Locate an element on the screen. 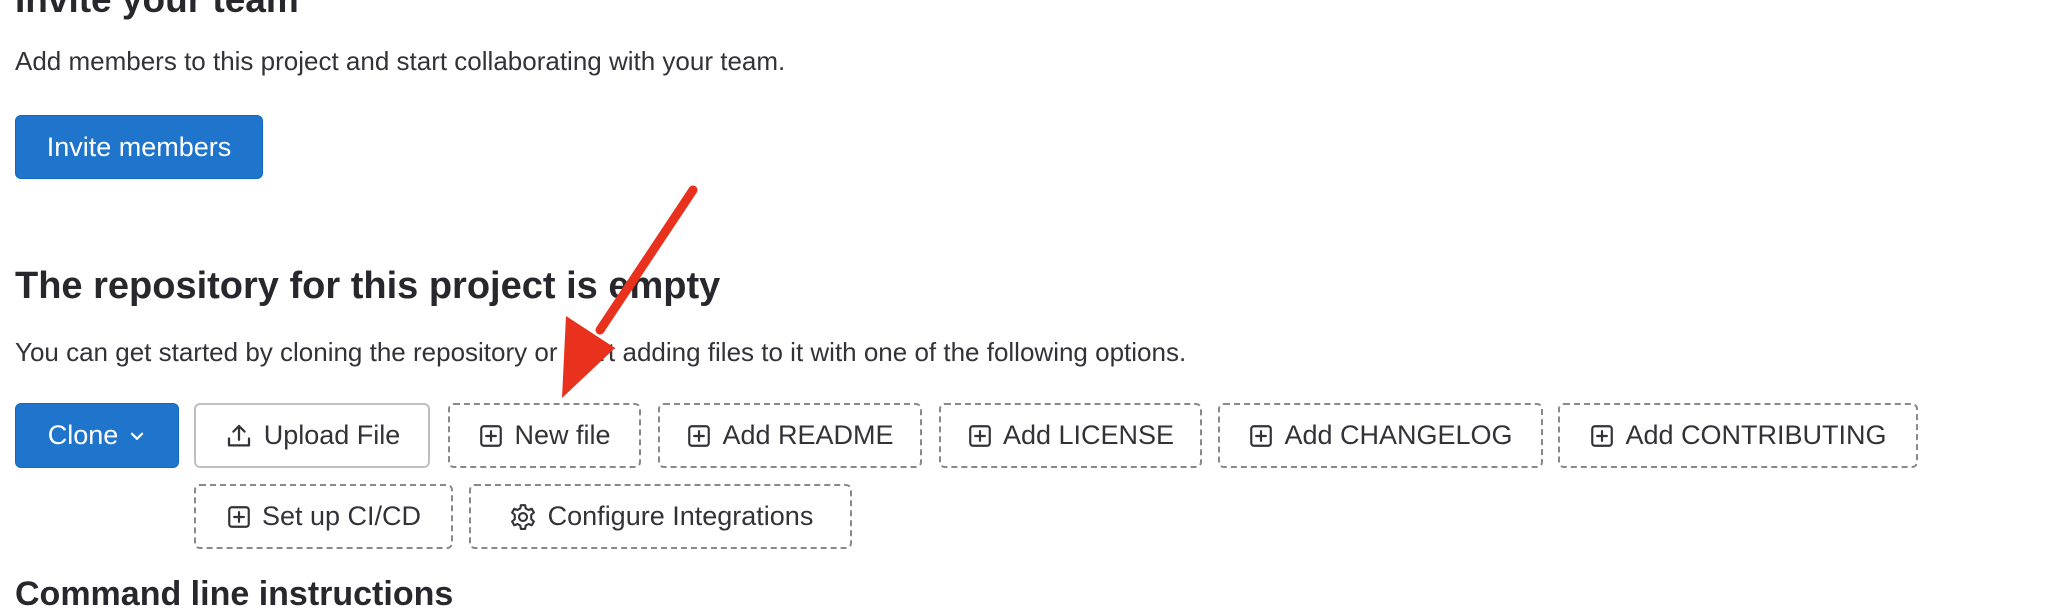 The width and height of the screenshot is (2064, 608). configure-integrations-button: Configure Integrations is located at coordinates (660, 516).